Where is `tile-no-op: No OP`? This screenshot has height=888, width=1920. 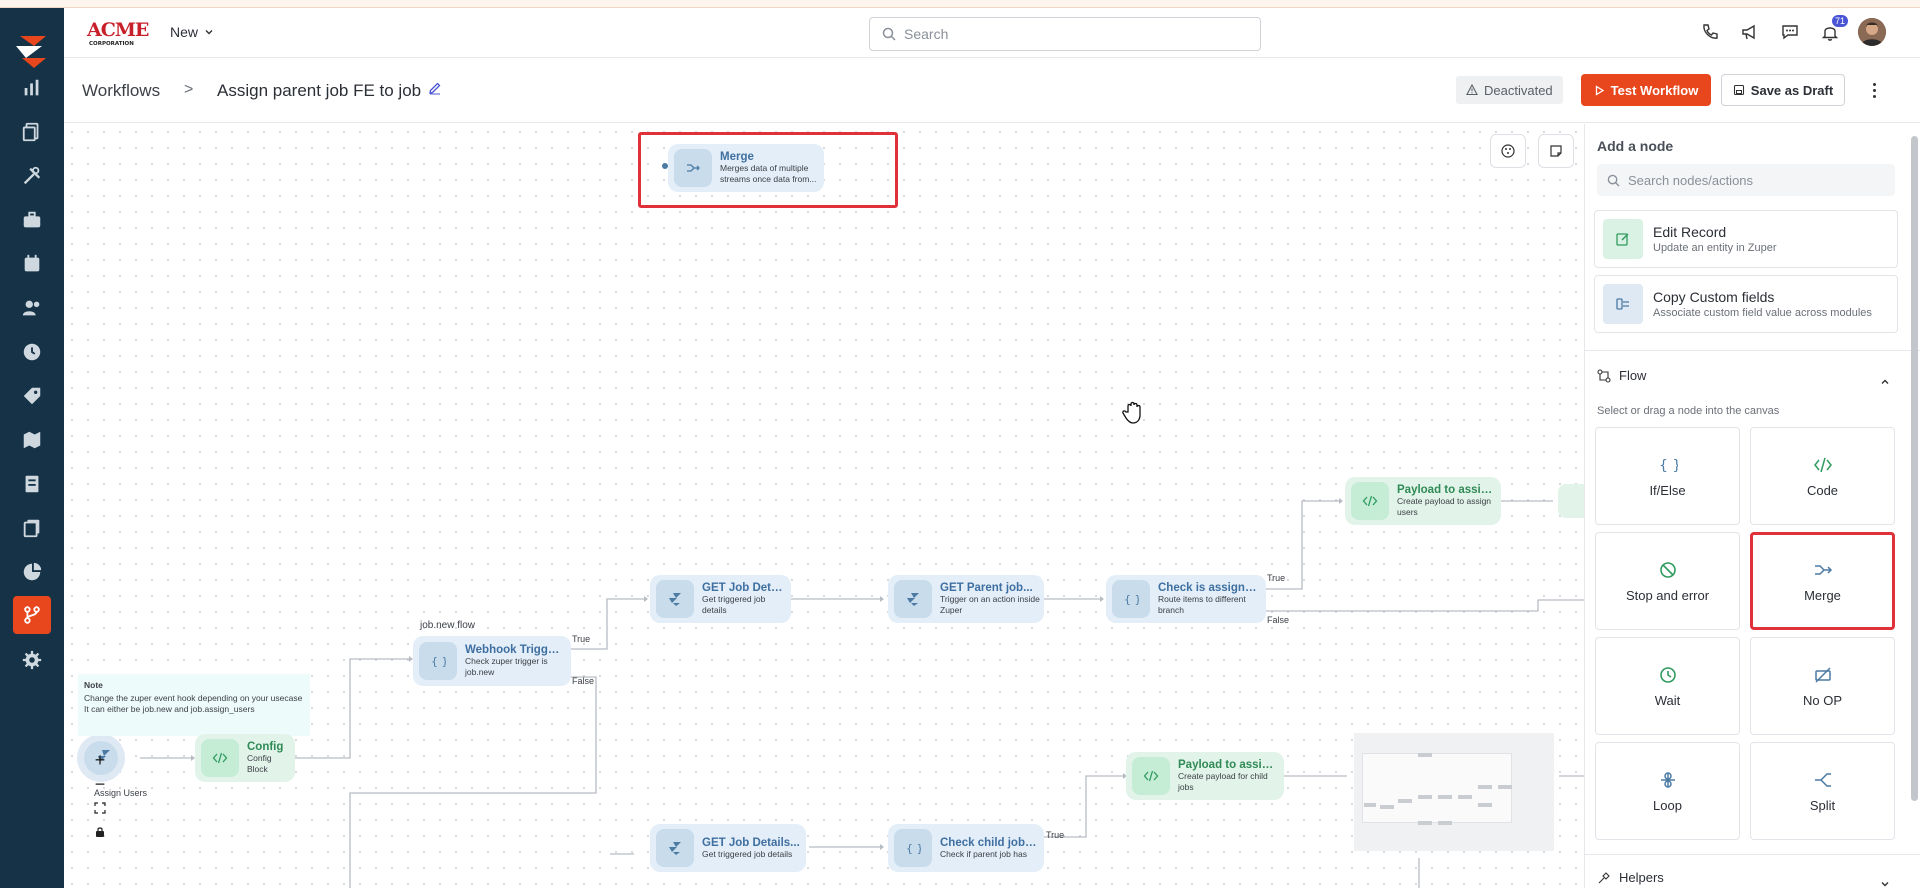
tile-no-op: No OP is located at coordinates (1822, 686).